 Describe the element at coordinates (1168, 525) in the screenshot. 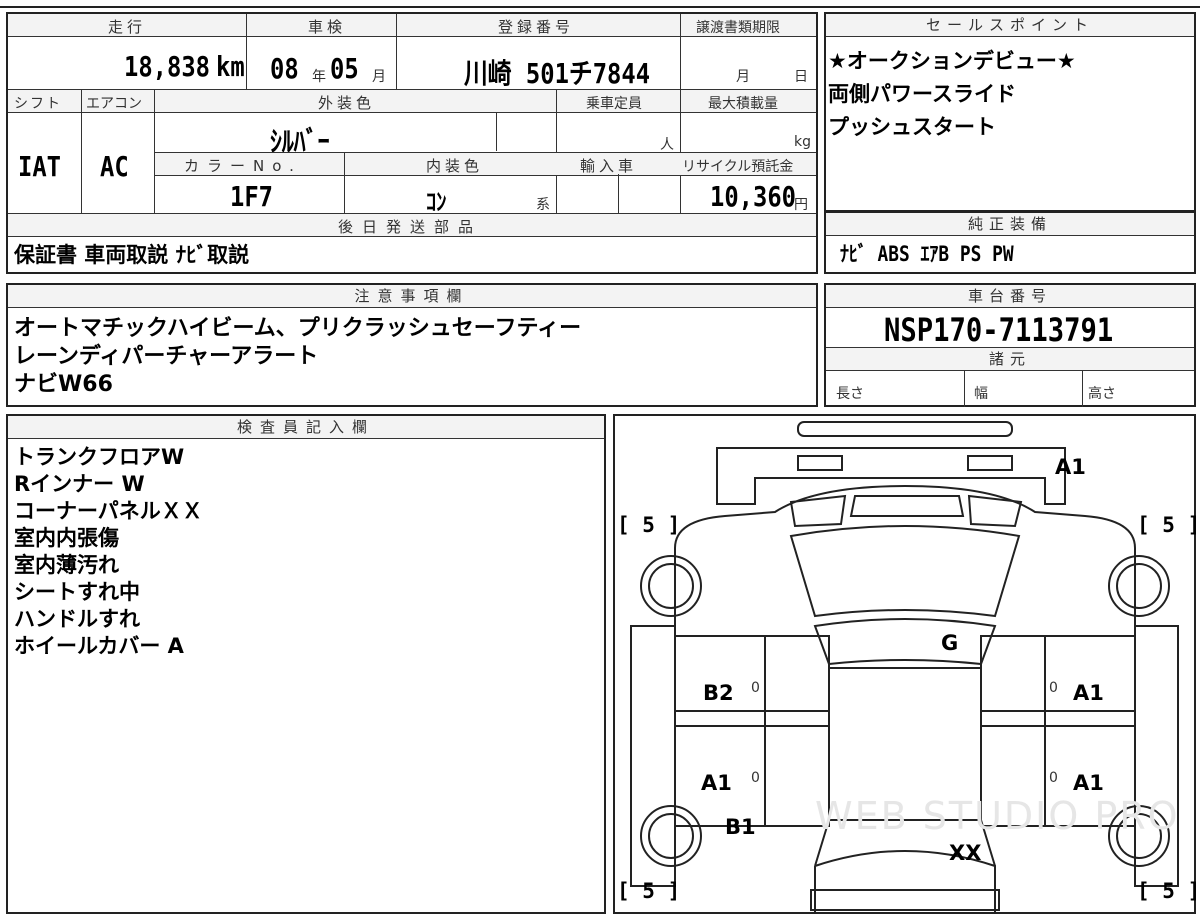

I see `tire-rear-right: [ 5 ]` at that location.